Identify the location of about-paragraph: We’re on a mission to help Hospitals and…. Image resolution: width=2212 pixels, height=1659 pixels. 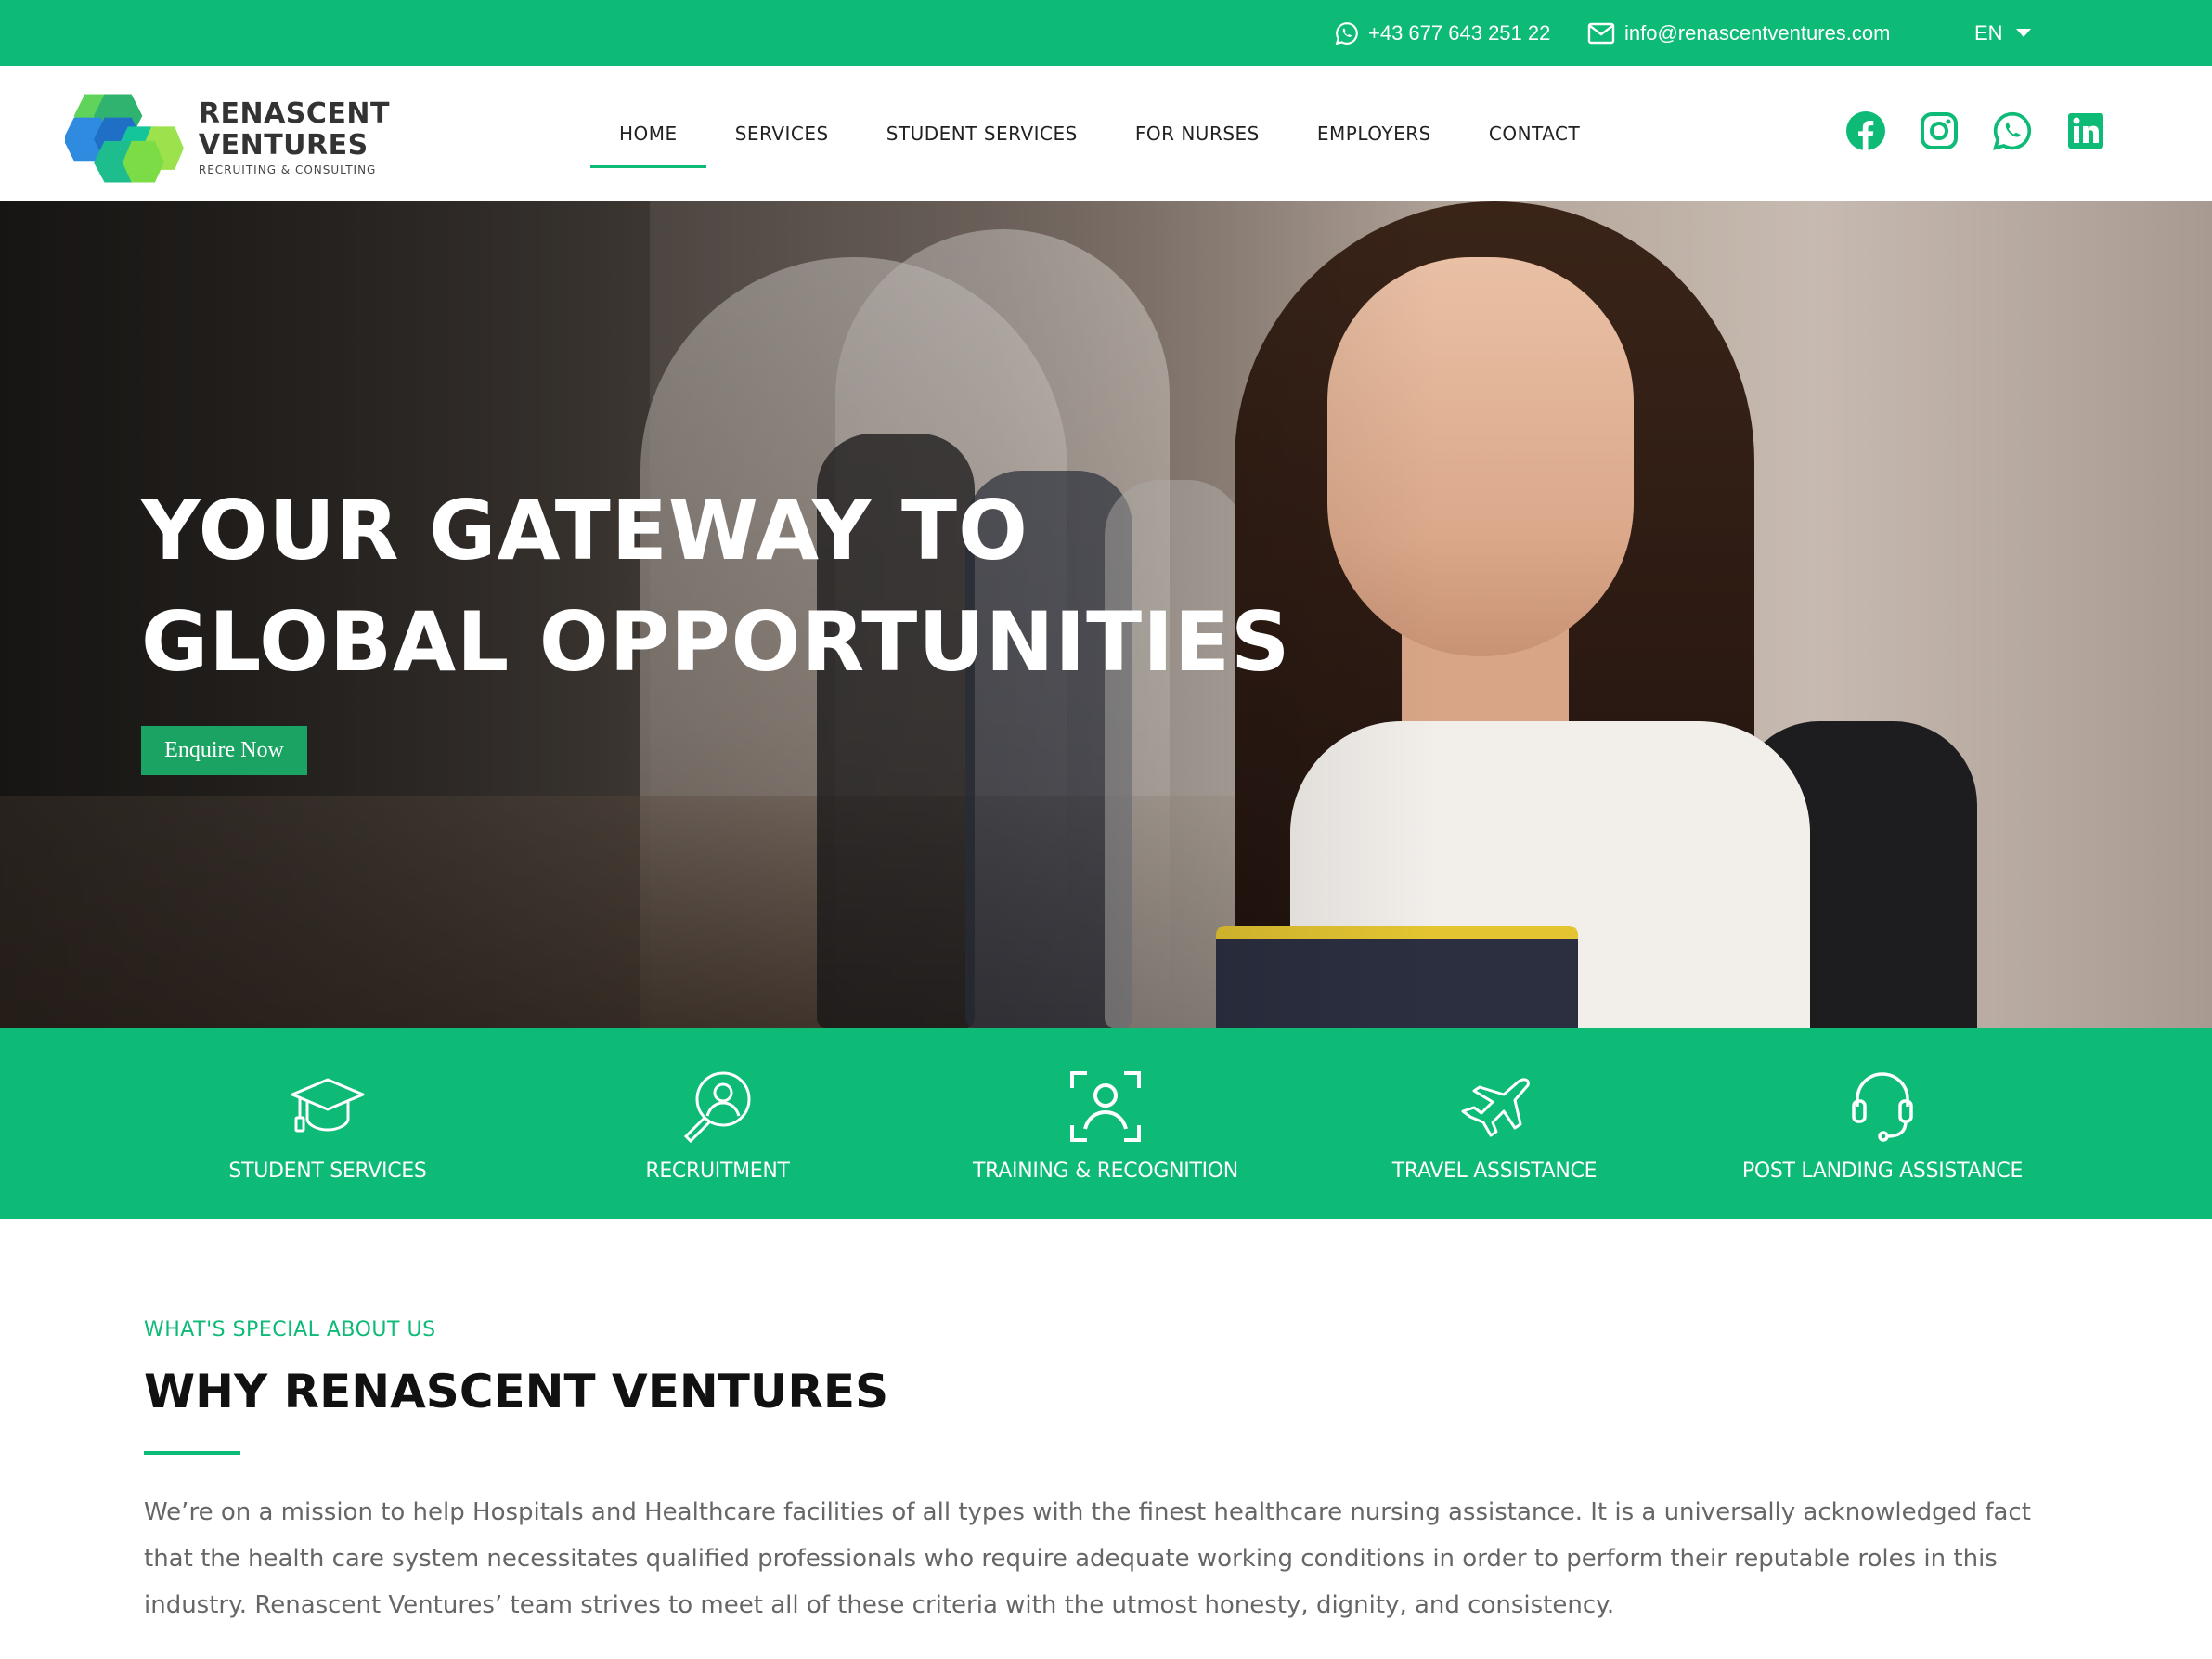
(1087, 1558).